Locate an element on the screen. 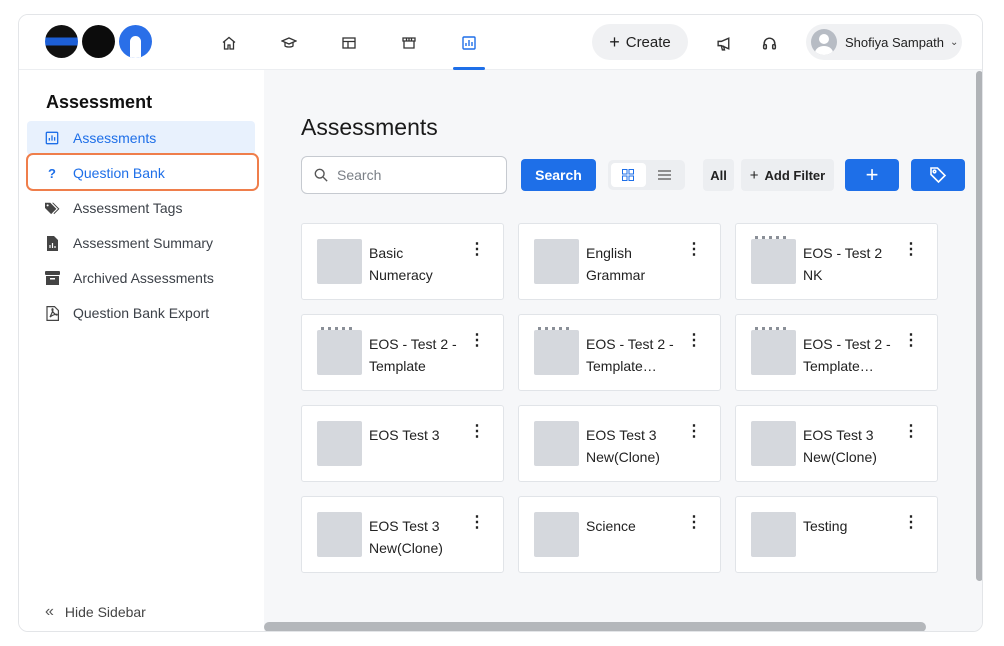  dashboard-icon is located at coordinates (349, 42).